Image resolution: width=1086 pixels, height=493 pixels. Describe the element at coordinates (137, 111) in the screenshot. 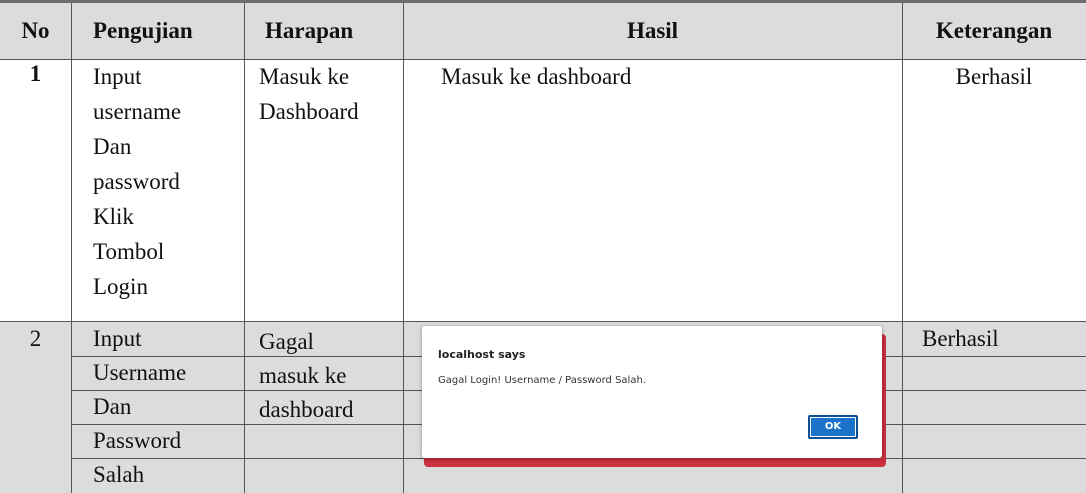

I see `row-1-pengujian-line: username` at that location.